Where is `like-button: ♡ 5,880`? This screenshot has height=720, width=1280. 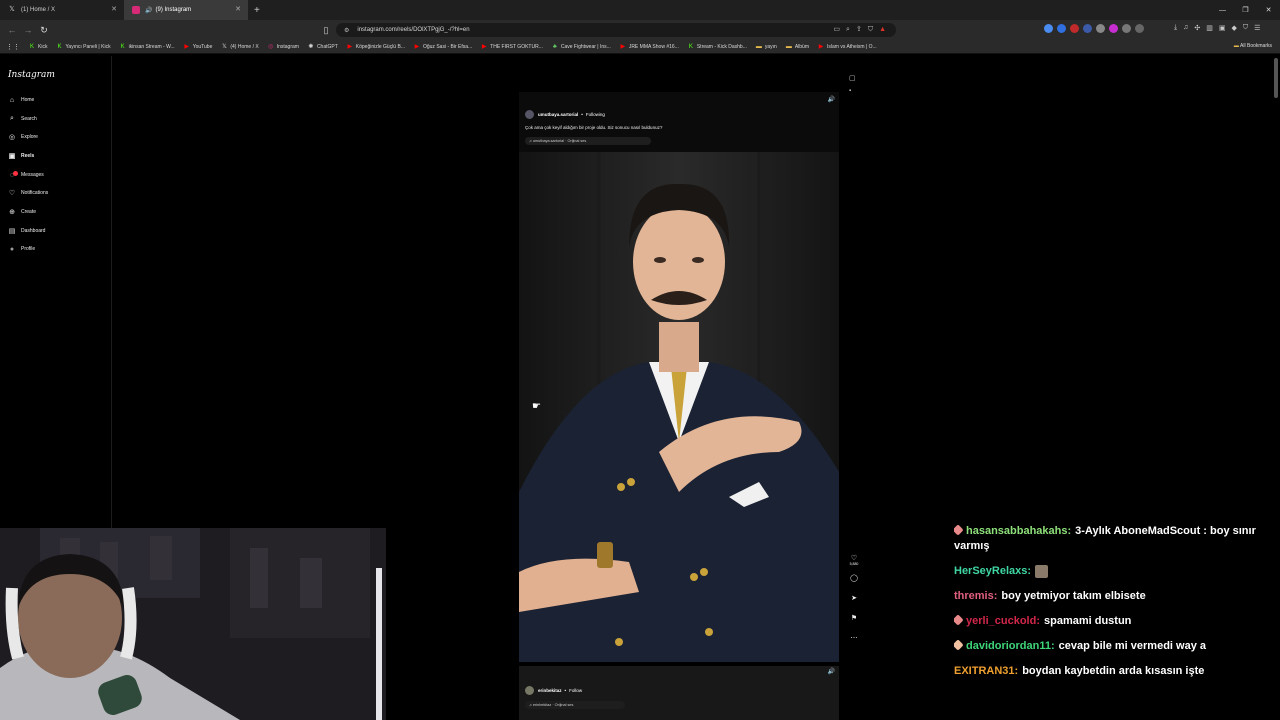 like-button: ♡ 5,880 is located at coordinates (854, 564).